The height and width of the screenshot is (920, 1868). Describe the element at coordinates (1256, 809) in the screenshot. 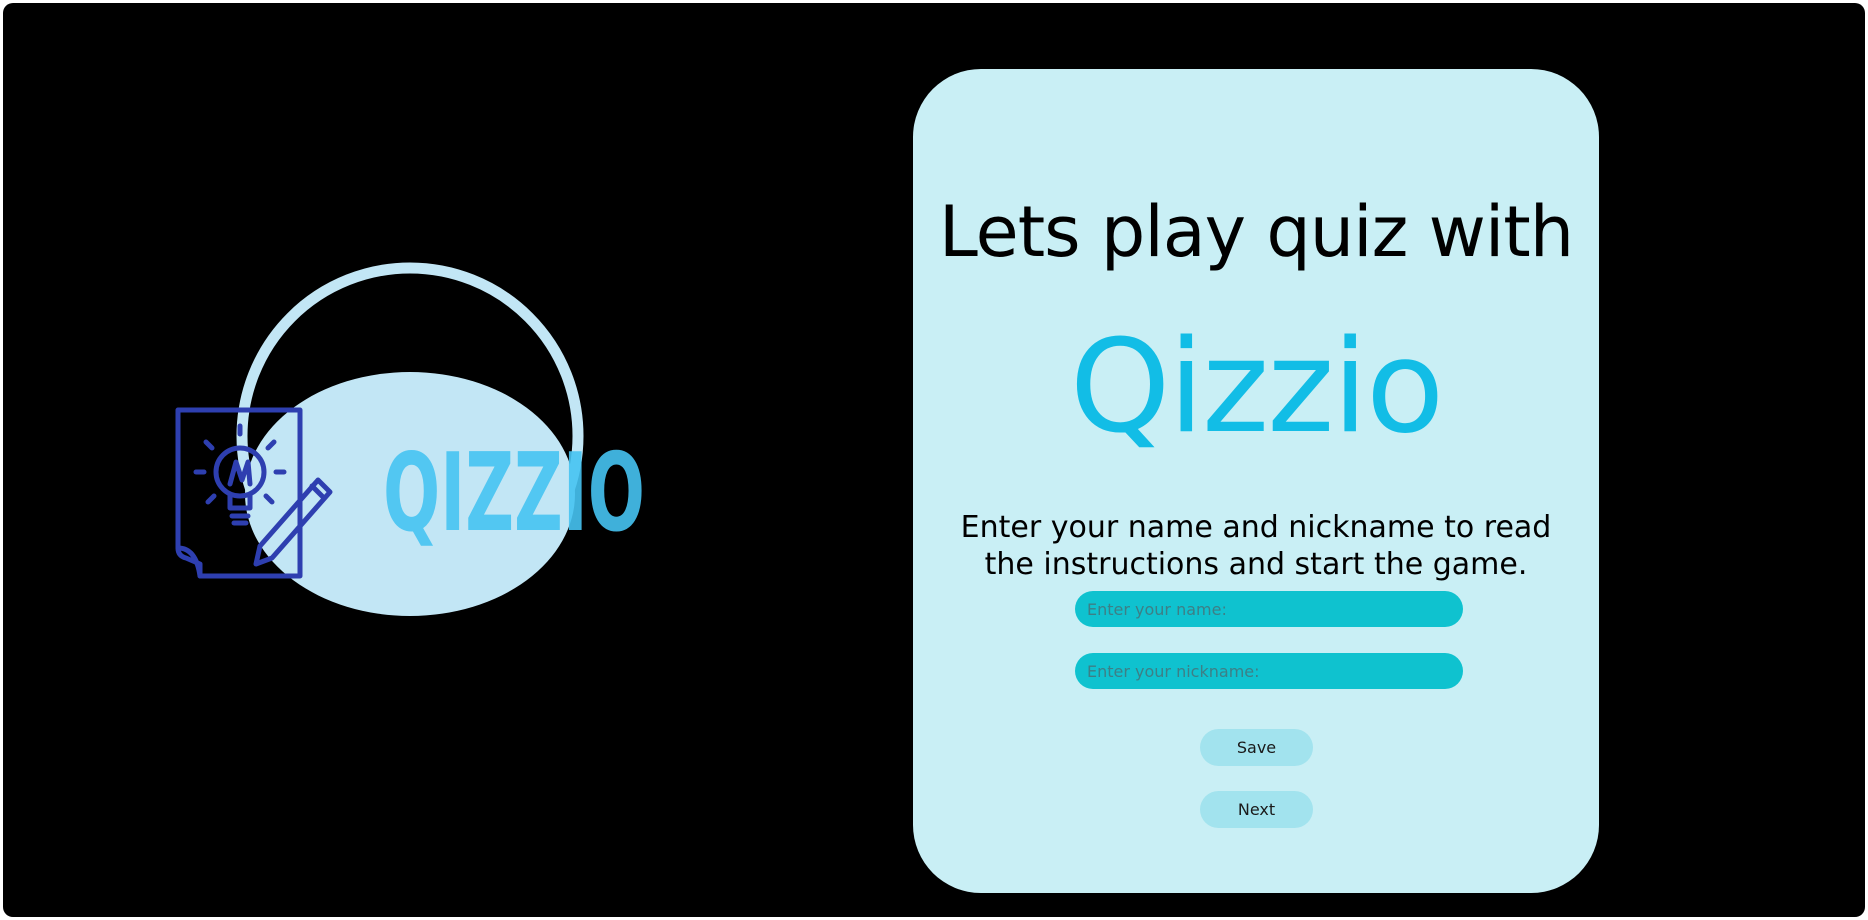

I see `next-button: Next` at that location.